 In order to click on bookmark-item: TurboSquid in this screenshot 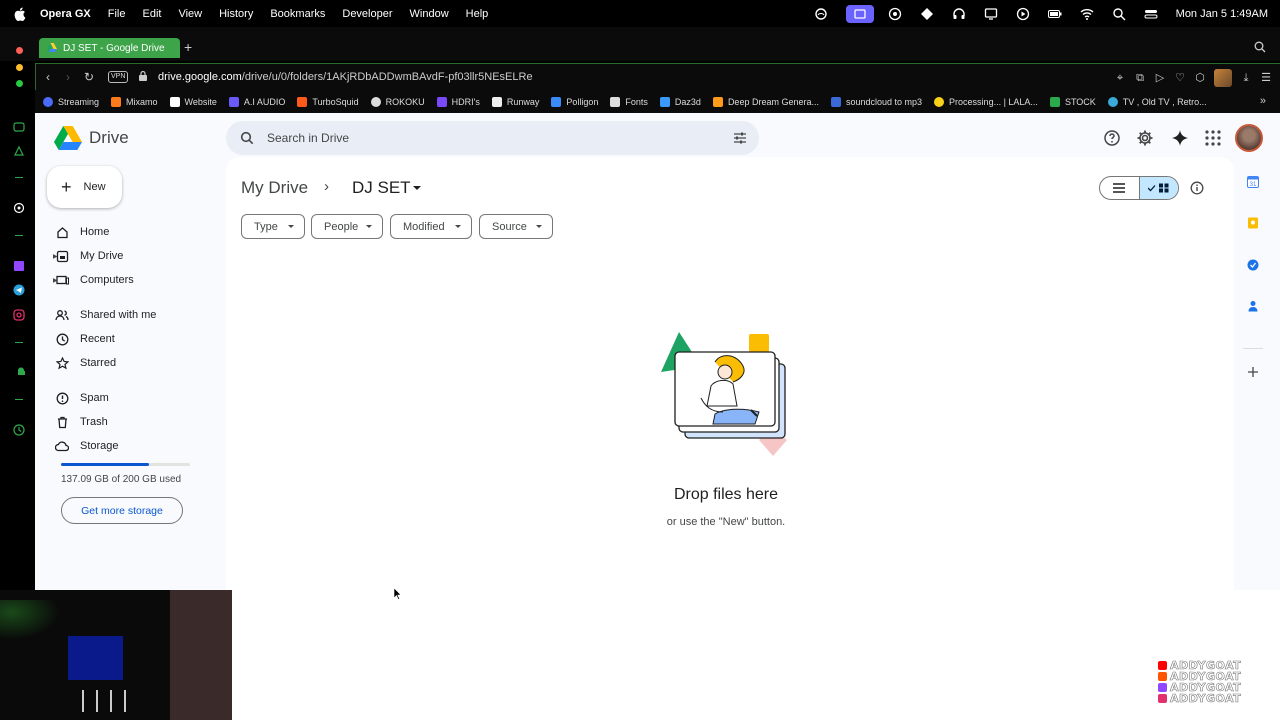, I will do `click(328, 101)`.